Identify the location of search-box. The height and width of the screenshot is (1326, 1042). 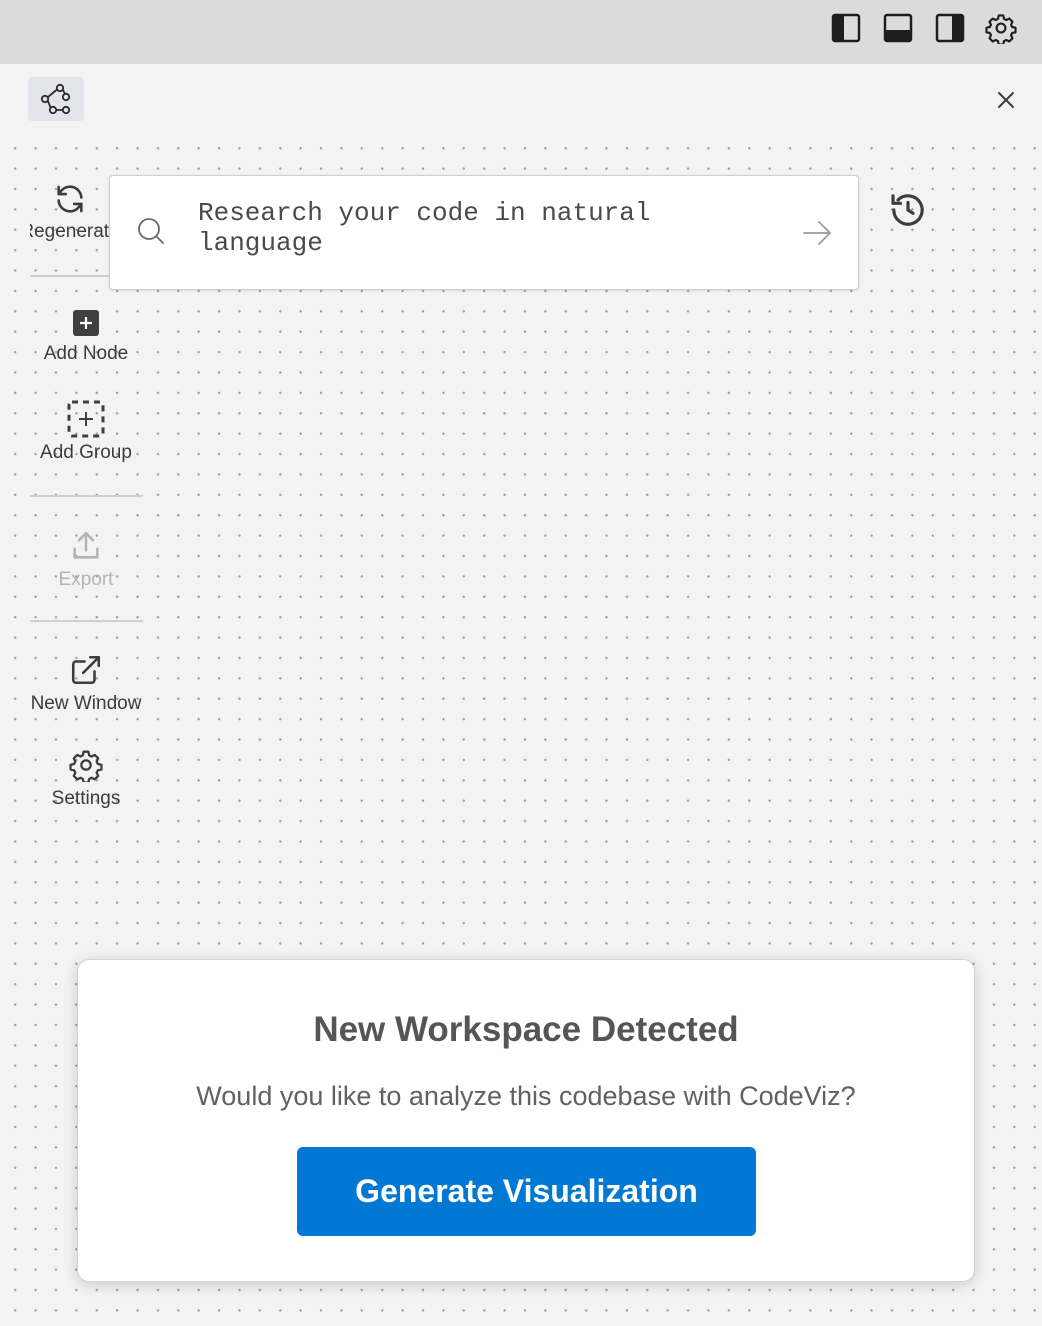
(484, 232).